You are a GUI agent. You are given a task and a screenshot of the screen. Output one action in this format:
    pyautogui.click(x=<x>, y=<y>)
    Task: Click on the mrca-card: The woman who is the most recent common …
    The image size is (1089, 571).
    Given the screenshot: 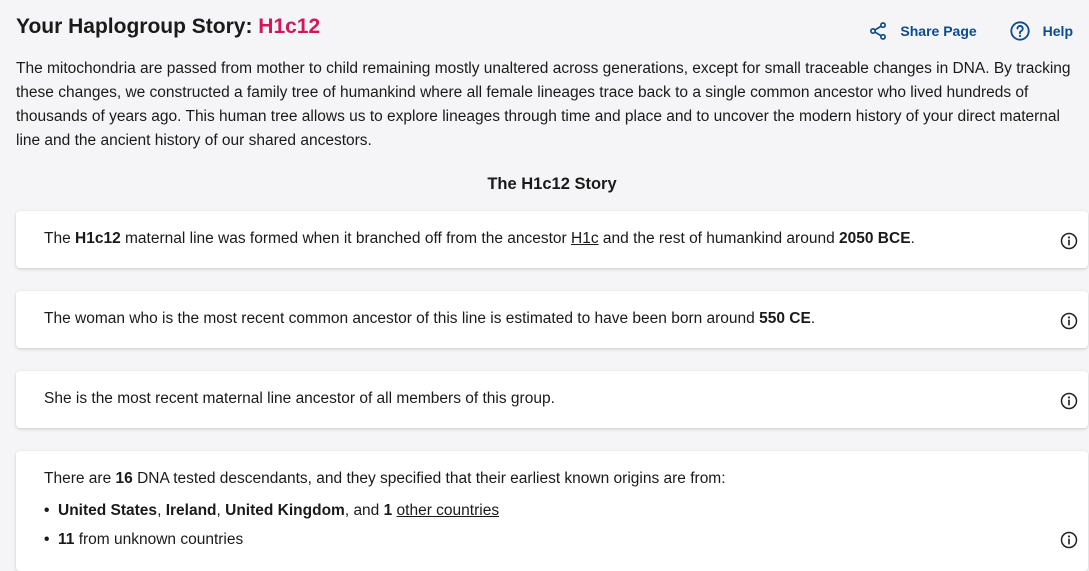 What is the action you would take?
    pyautogui.click(x=552, y=319)
    